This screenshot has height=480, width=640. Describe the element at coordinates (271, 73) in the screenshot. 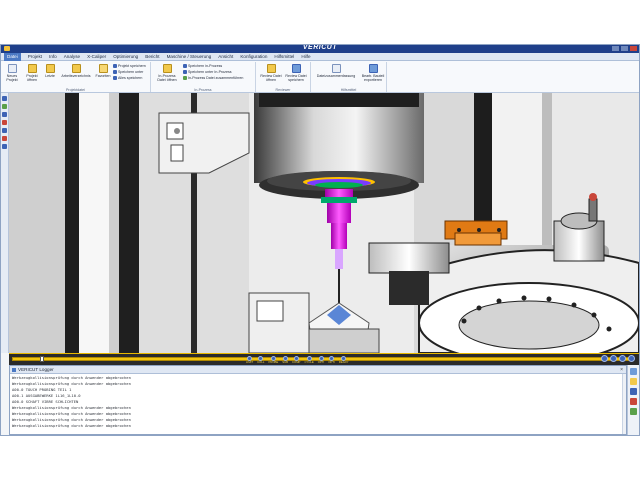

I see `review-oeffnen-button: Review Datei öffnen` at that location.